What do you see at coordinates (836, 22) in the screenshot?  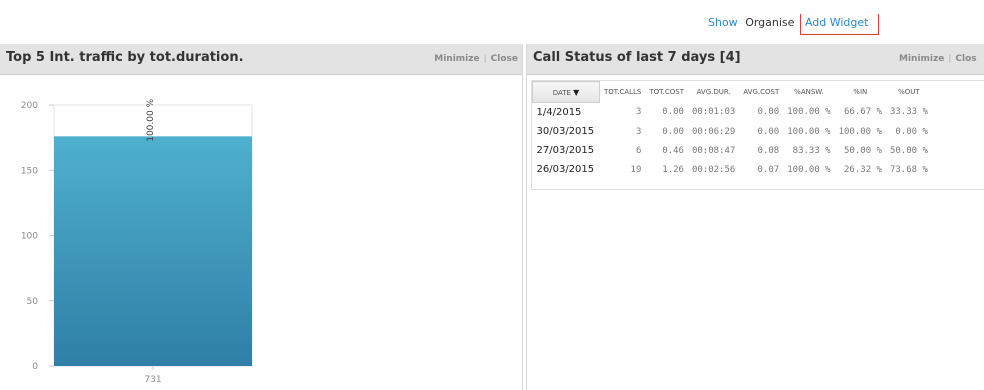 I see `add-widget-label: Add Widget` at bounding box center [836, 22].